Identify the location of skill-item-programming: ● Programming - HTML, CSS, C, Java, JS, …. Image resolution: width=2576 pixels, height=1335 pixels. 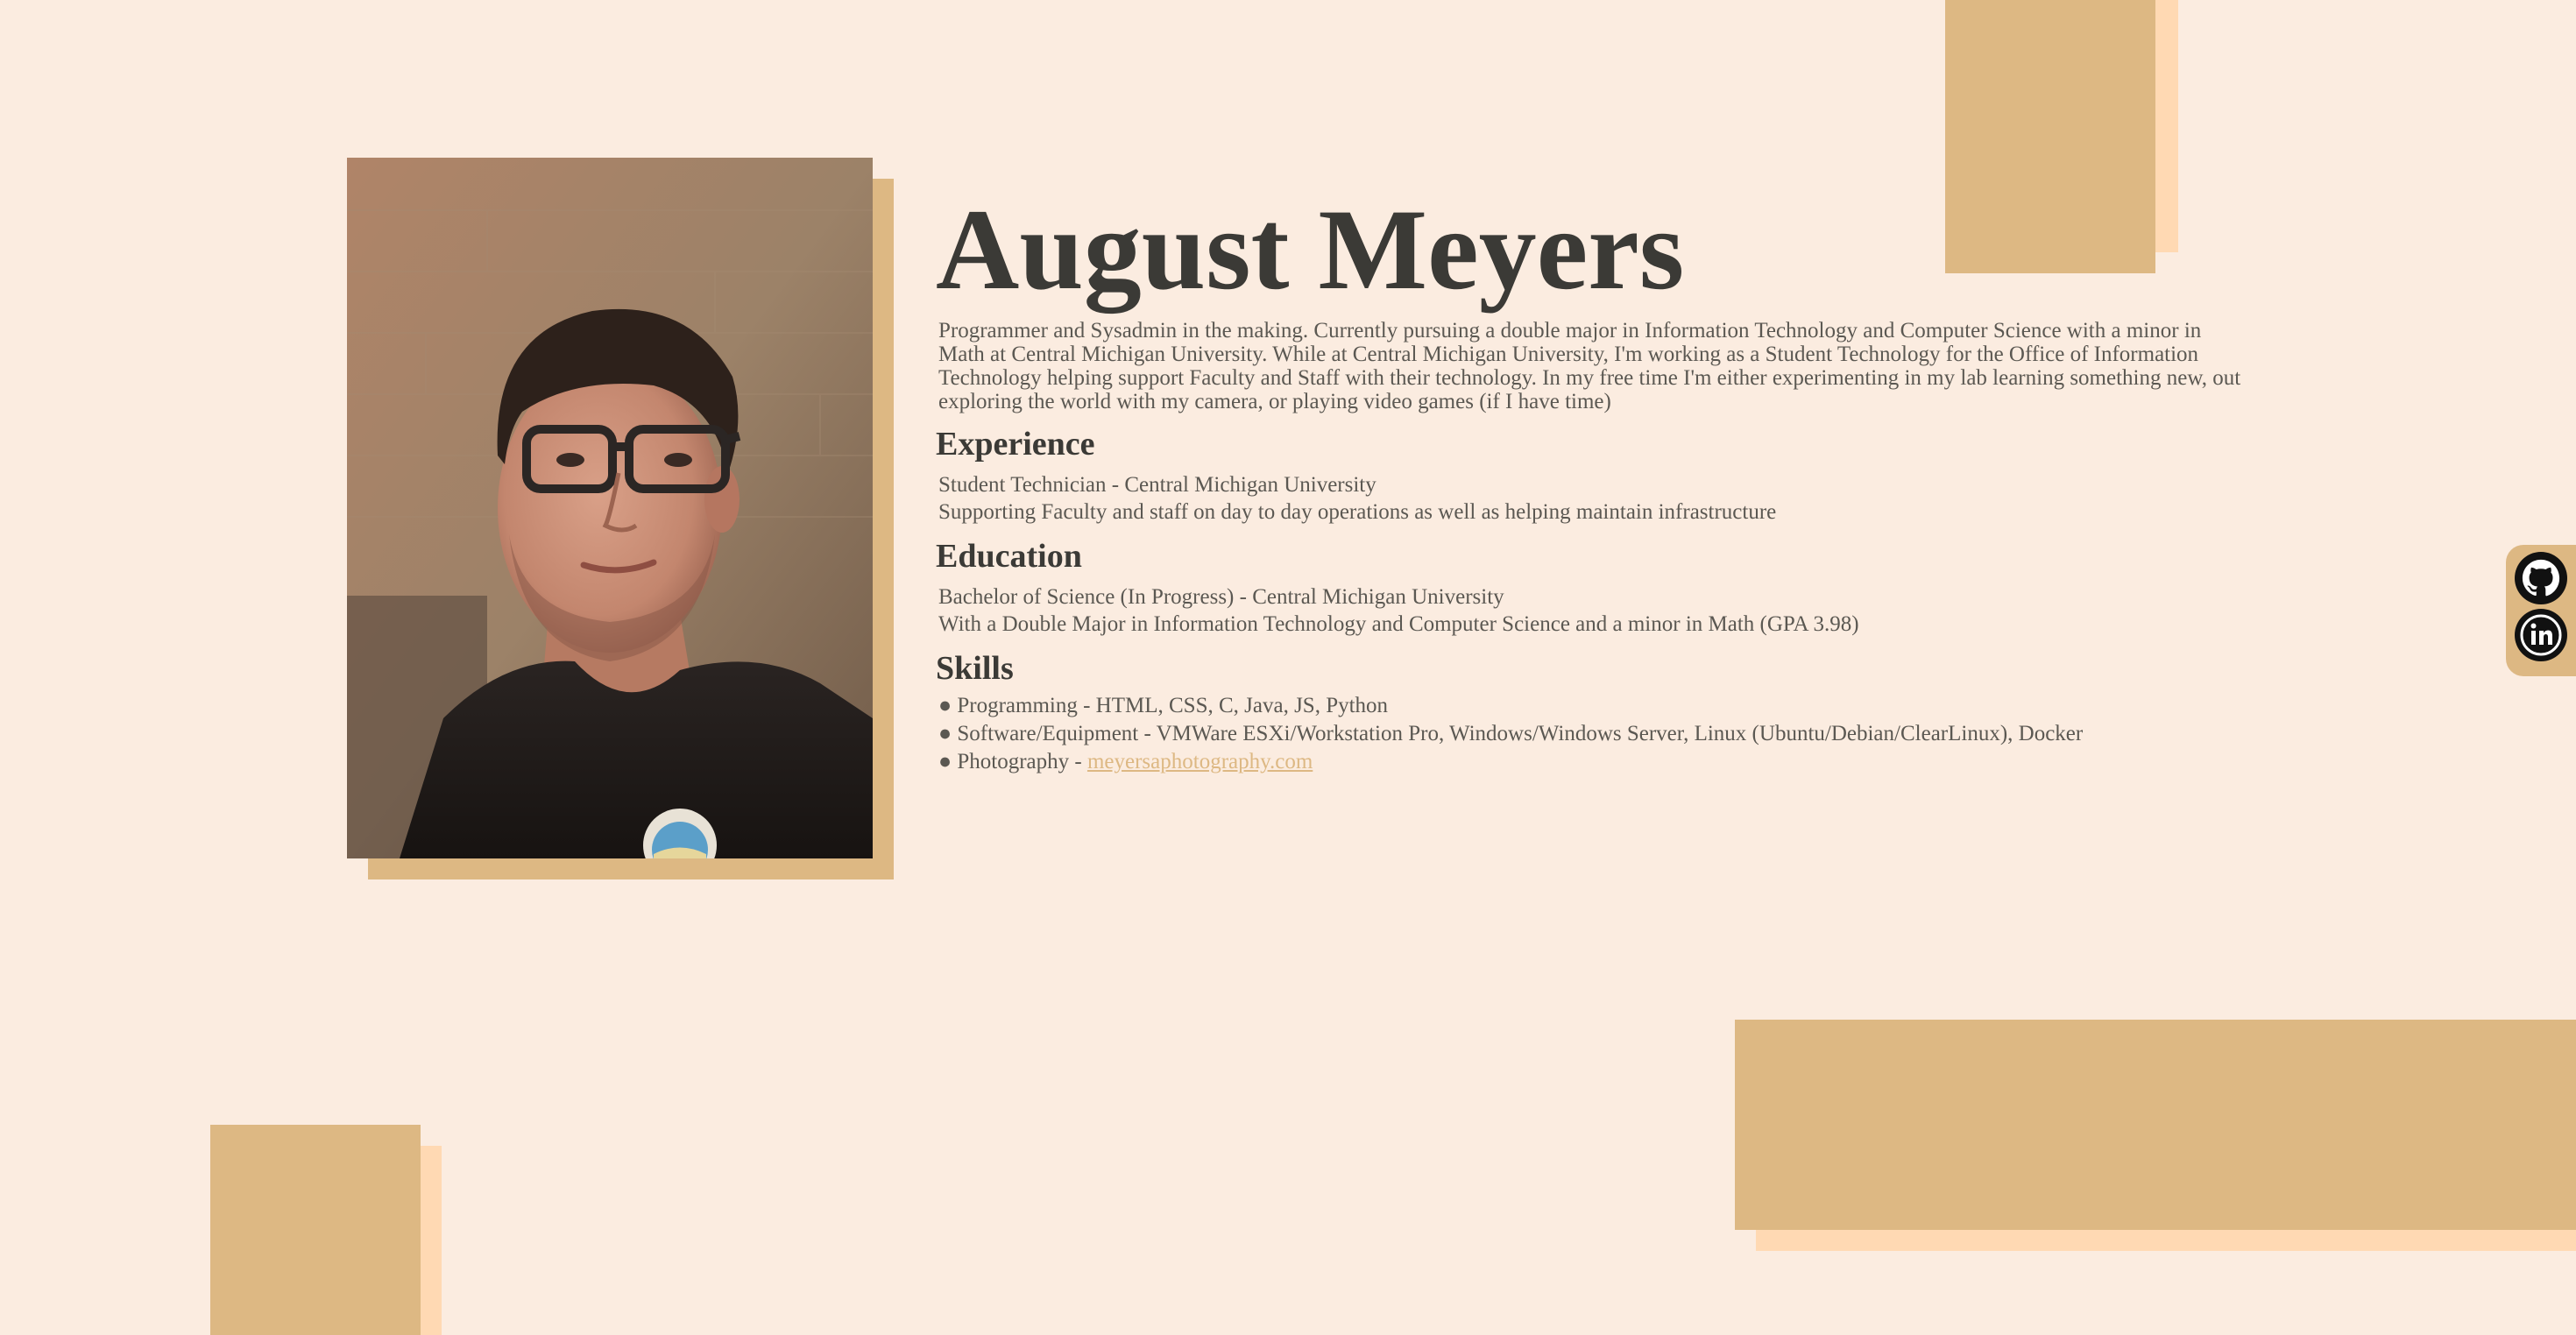
(1603, 706).